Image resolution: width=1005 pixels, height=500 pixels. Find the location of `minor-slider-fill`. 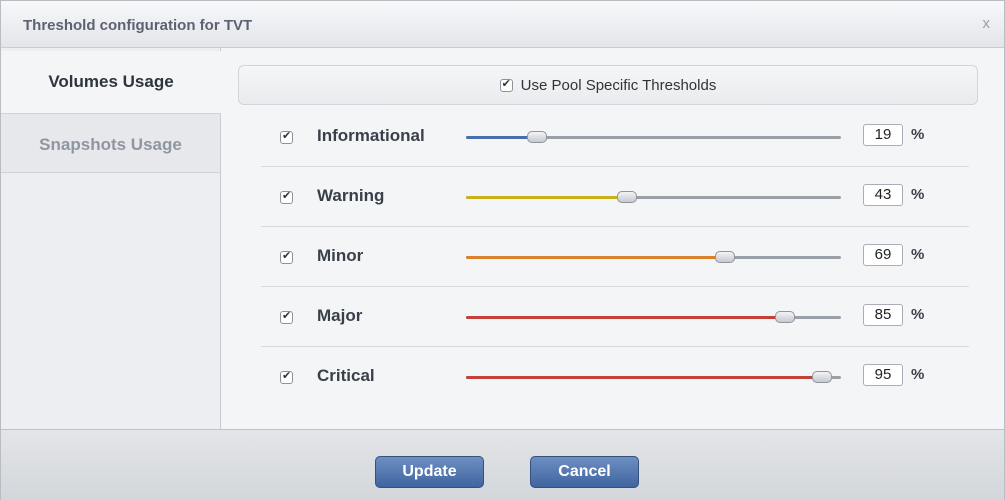

minor-slider-fill is located at coordinates (595, 257).